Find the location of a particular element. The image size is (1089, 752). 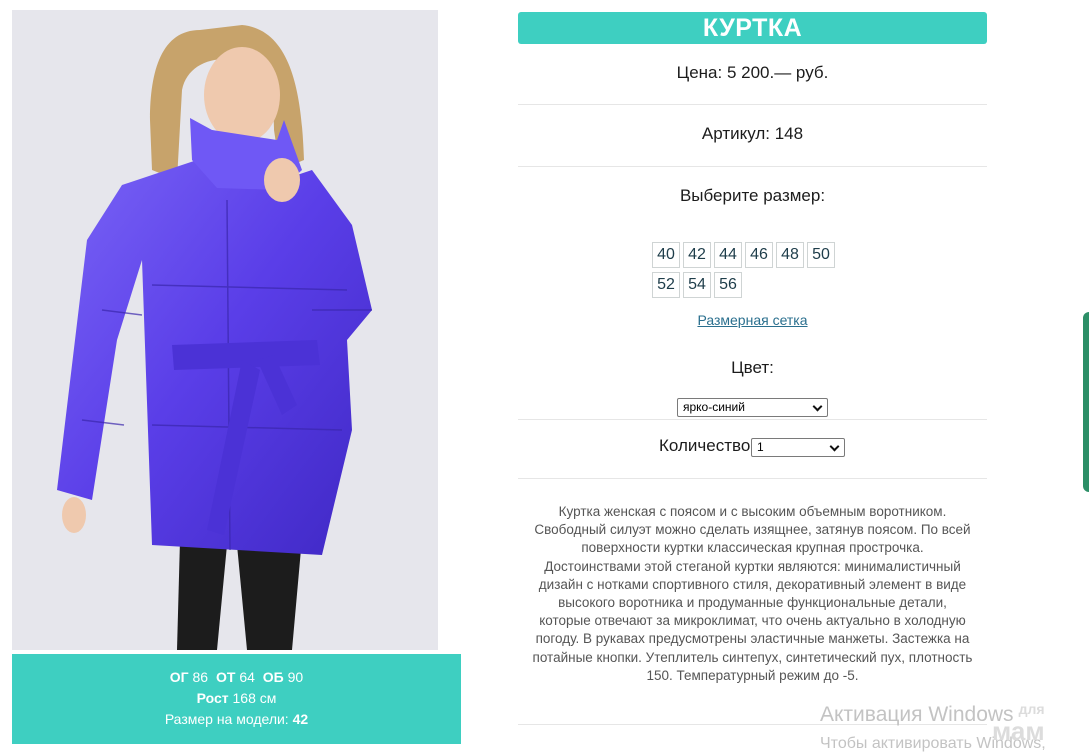

quantity-select: 1 is located at coordinates (798, 447).